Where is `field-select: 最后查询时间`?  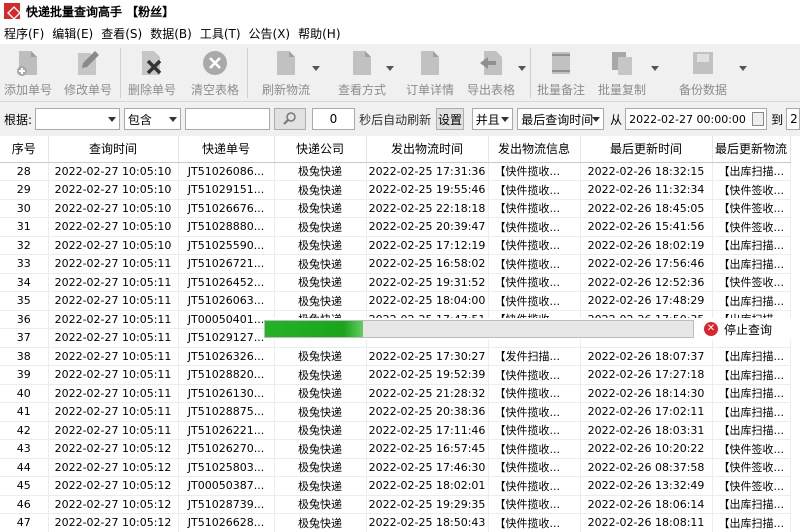
field-select: 最后查询时间 is located at coordinates (561, 119).